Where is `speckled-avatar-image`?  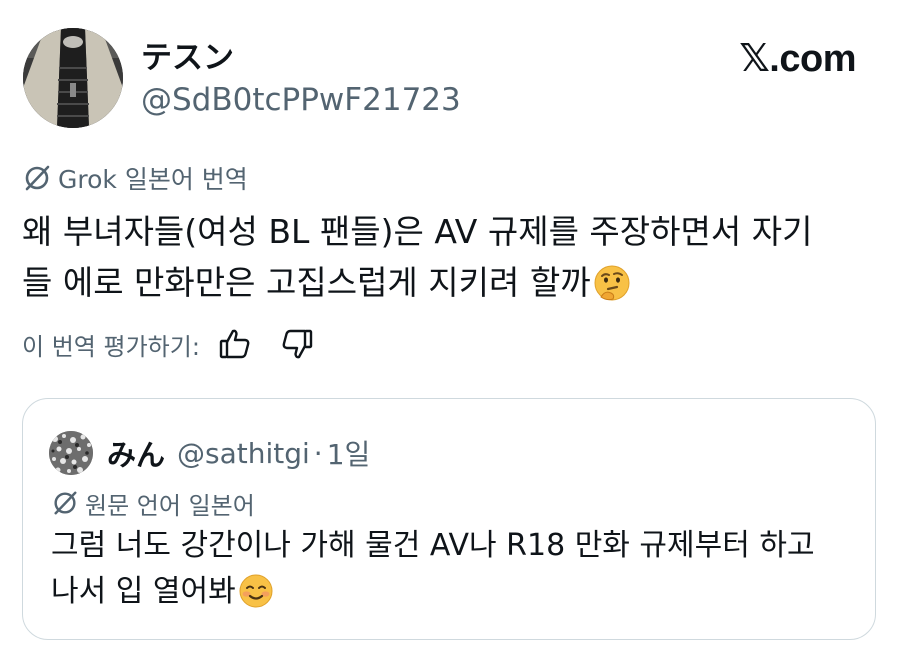
speckled-avatar-image is located at coordinates (71, 453).